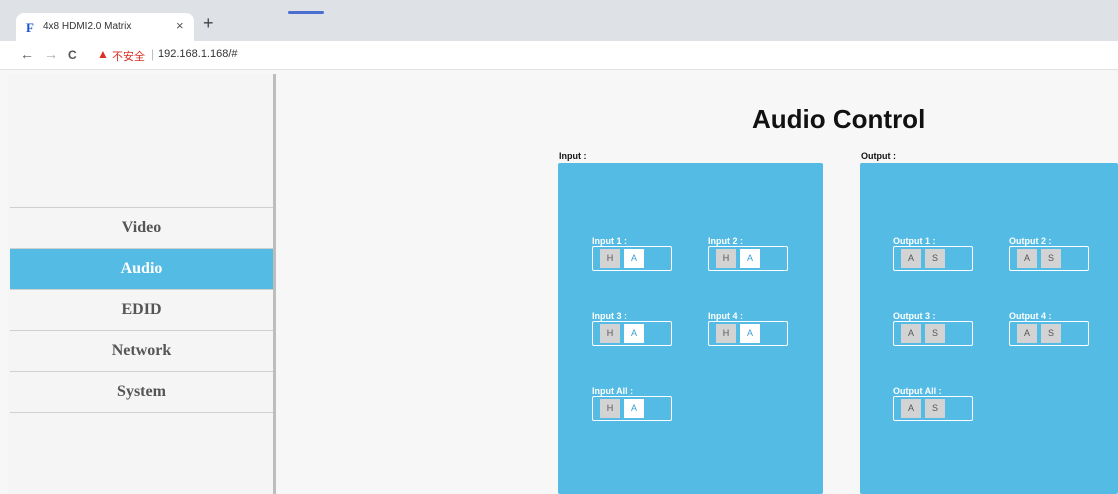  I want to click on sidebar-item-edid: EDID, so click(141, 309).